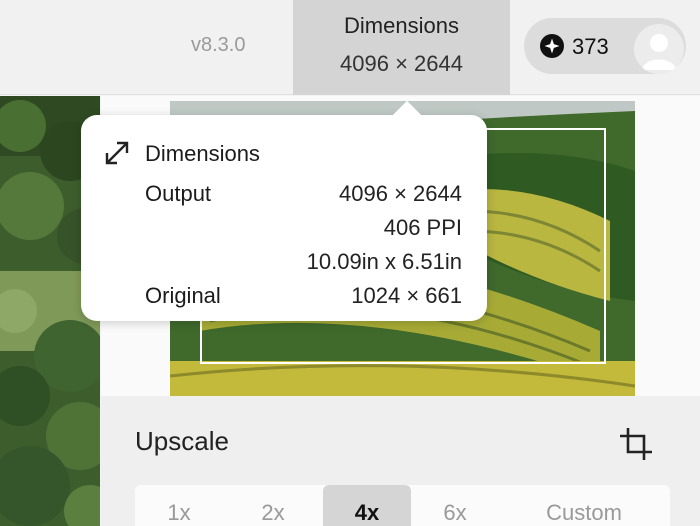  Describe the element at coordinates (455, 505) in the screenshot. I see `scale-option-6x: 6x` at that location.